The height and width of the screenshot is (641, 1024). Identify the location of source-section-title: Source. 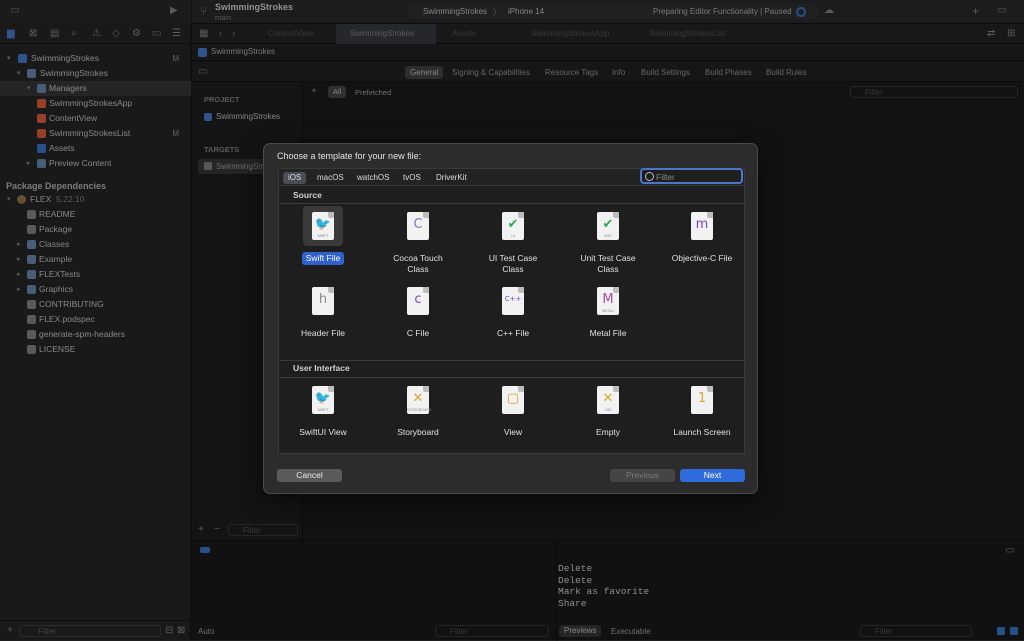
(307, 195).